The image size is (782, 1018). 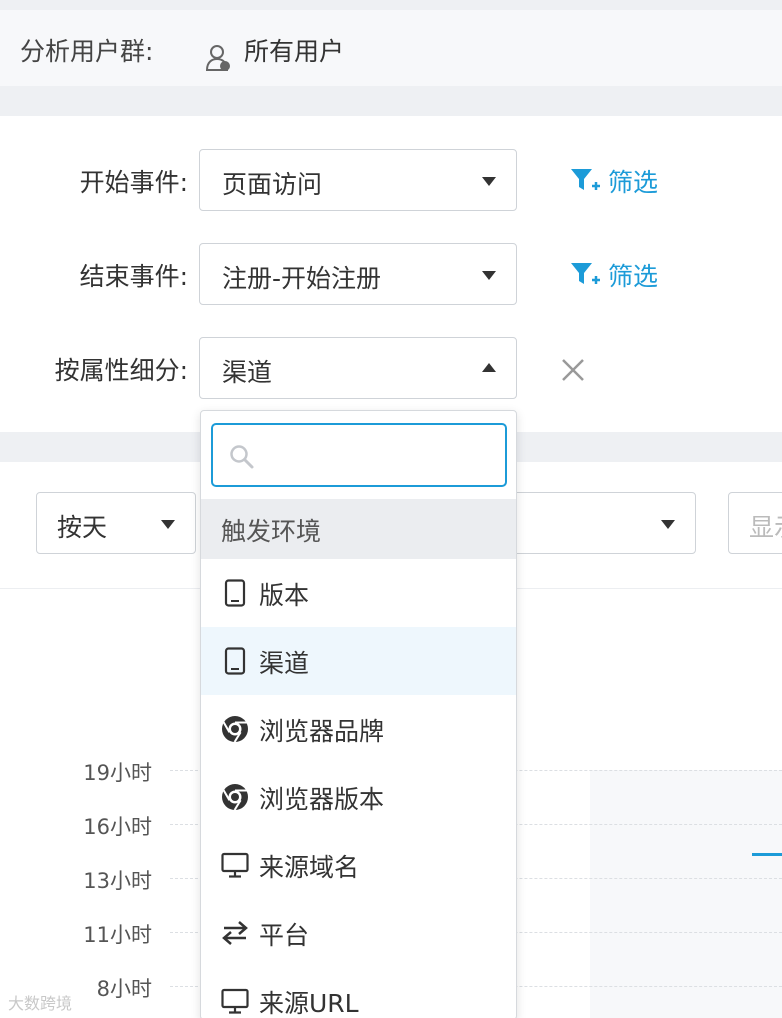 What do you see at coordinates (82, 527) in the screenshot?
I see `granularity-value: 按天` at bounding box center [82, 527].